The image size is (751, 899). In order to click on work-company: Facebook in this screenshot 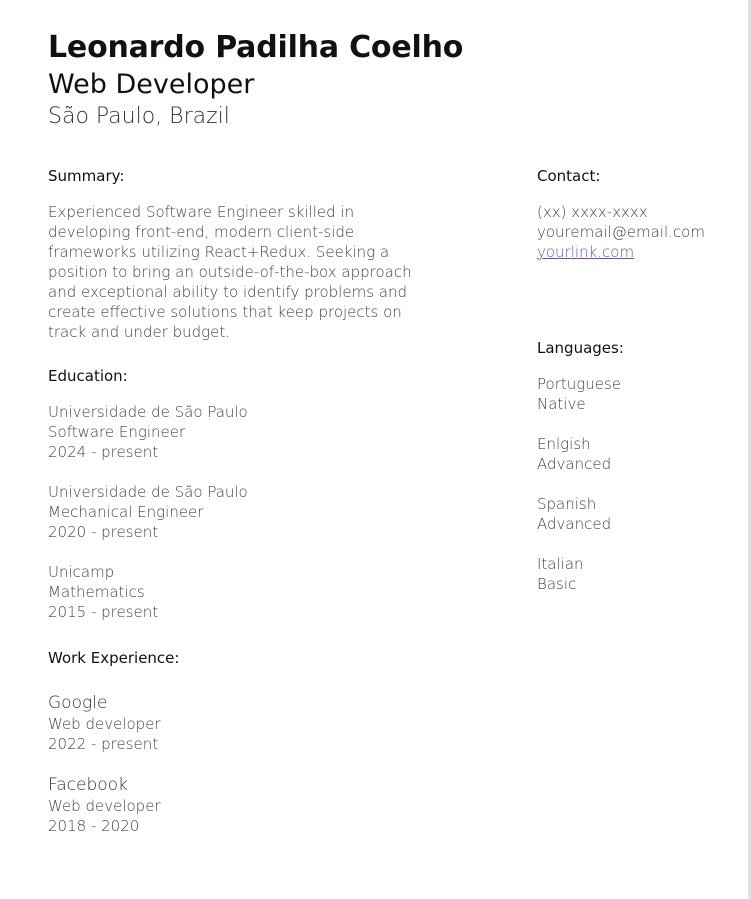, I will do `click(88, 785)`.